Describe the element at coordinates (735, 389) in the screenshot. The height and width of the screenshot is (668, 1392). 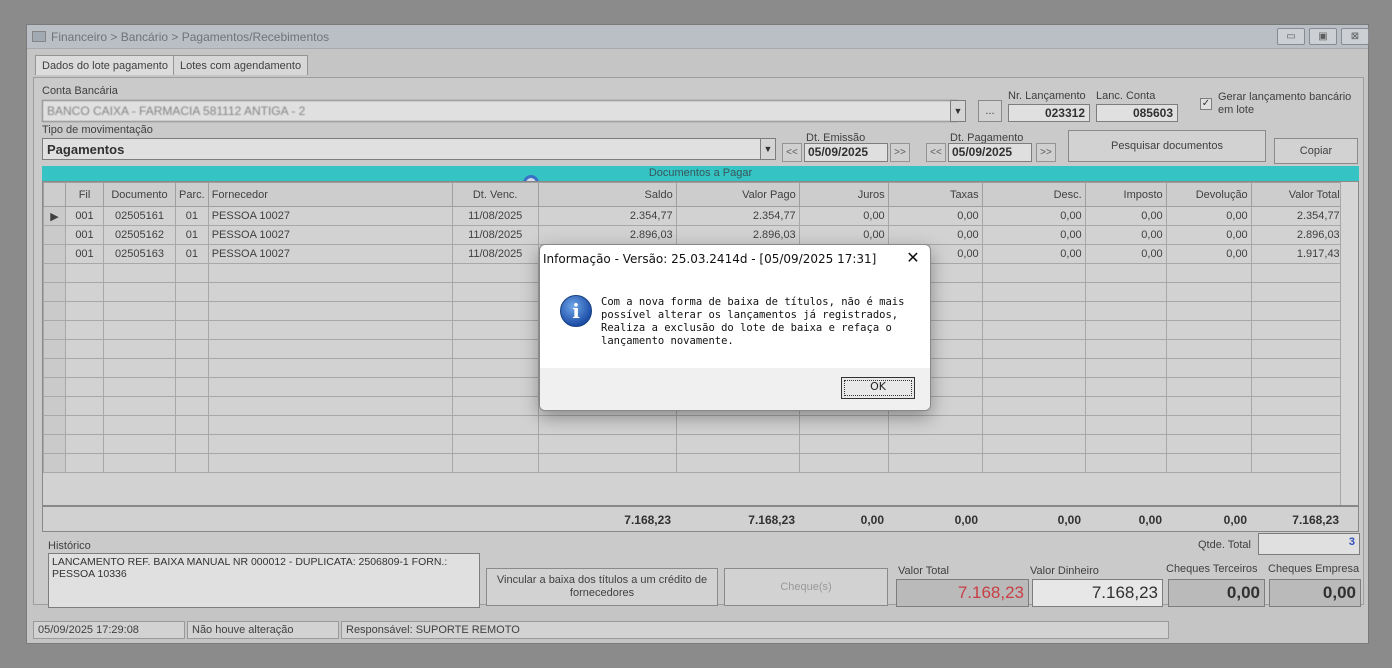
I see `dialog-footer: OK` at that location.